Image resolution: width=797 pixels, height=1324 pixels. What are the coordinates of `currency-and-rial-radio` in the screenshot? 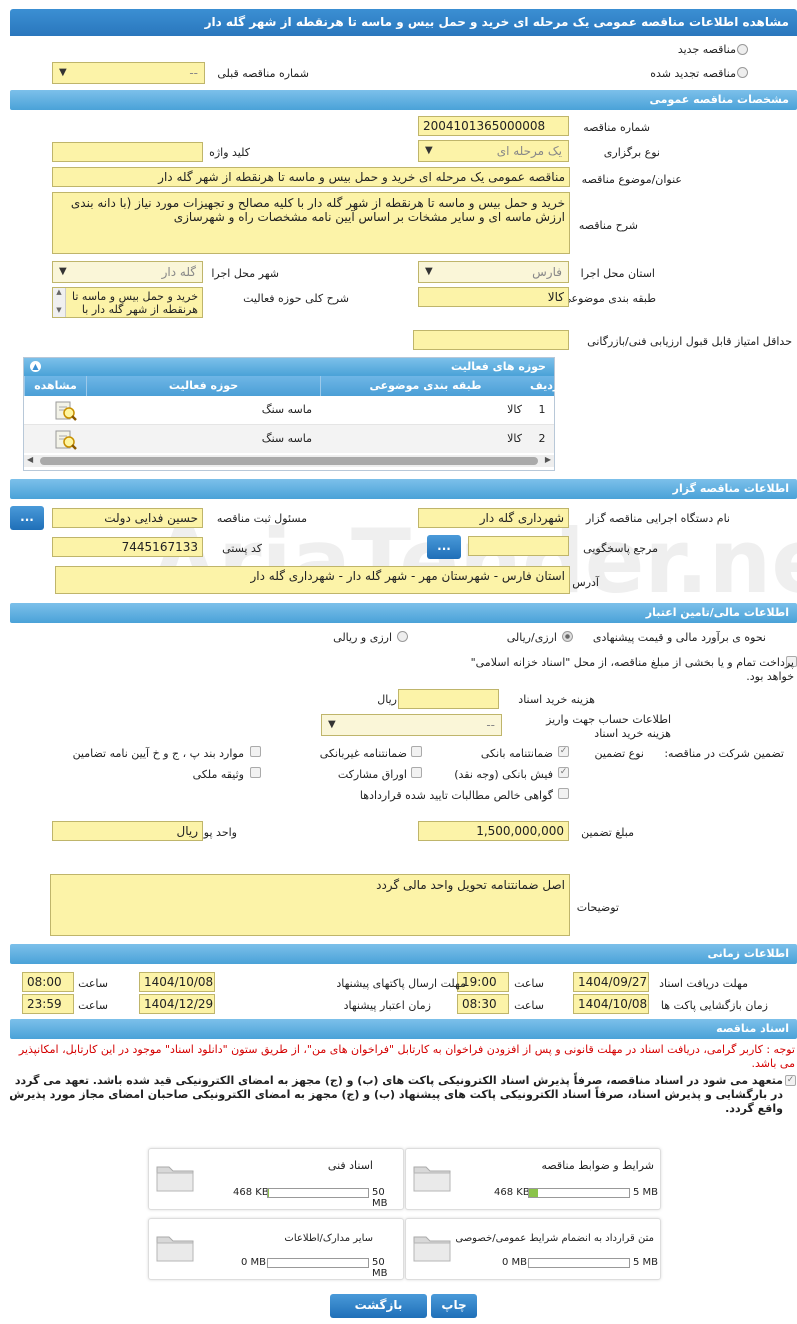 It's located at (402, 636).